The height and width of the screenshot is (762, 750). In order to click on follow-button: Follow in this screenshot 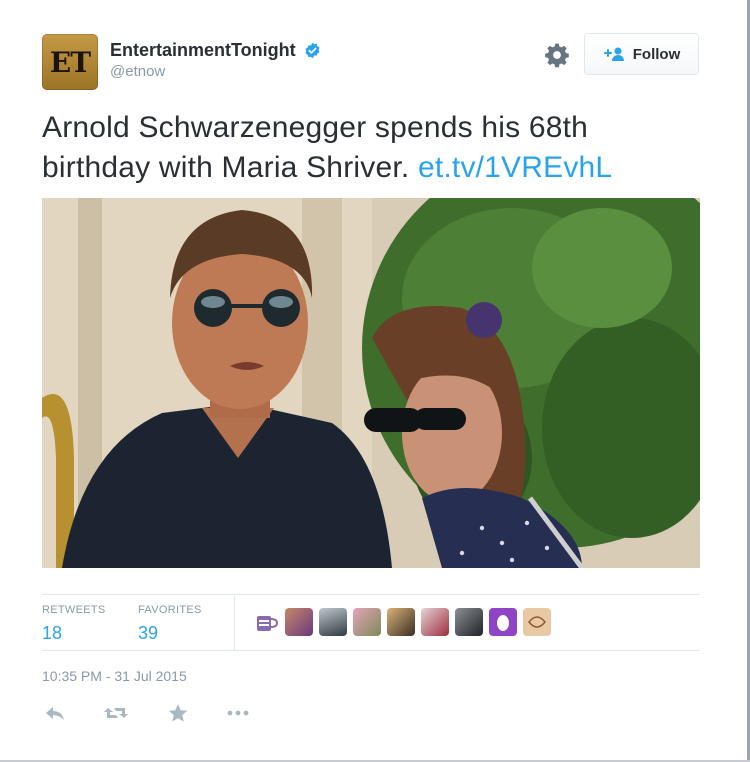, I will do `click(641, 54)`.